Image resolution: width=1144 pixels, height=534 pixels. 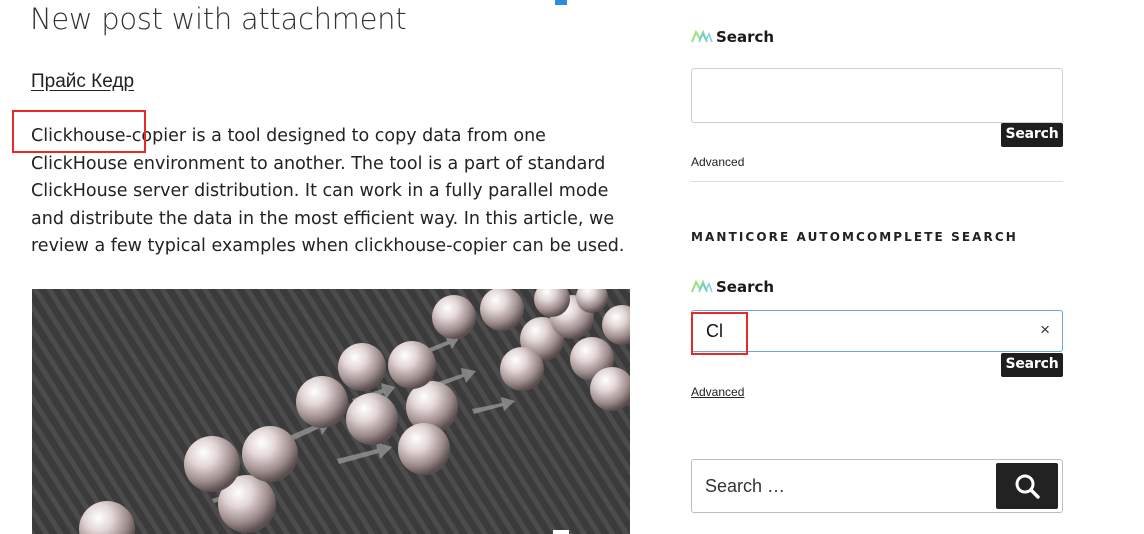 I want to click on search-button: Search, so click(x=1032, y=135).